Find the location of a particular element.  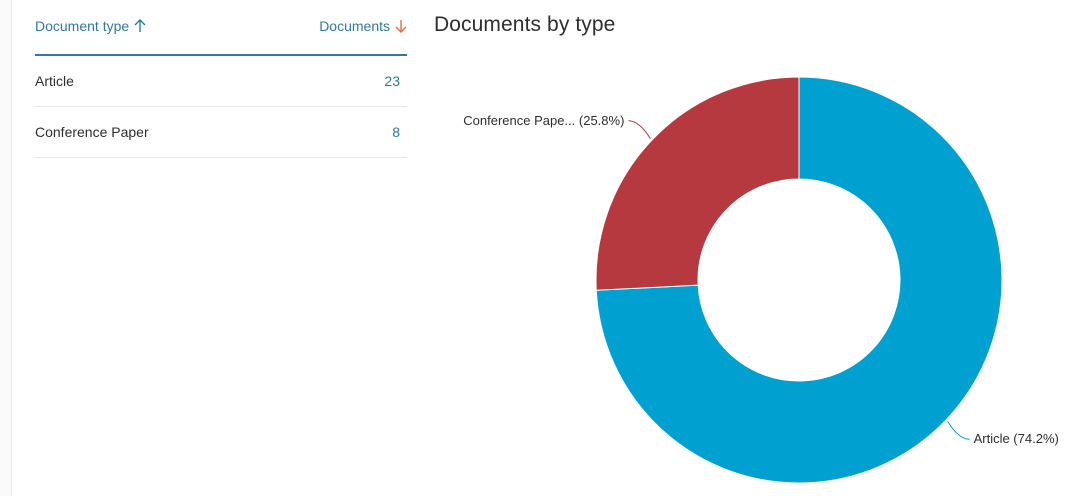

donut-slice-conference-paper is located at coordinates (697, 183).